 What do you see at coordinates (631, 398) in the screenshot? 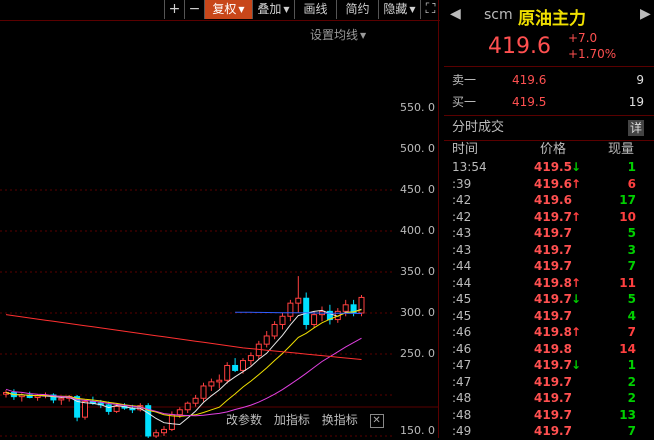
I see `tick-volume: 2` at bounding box center [631, 398].